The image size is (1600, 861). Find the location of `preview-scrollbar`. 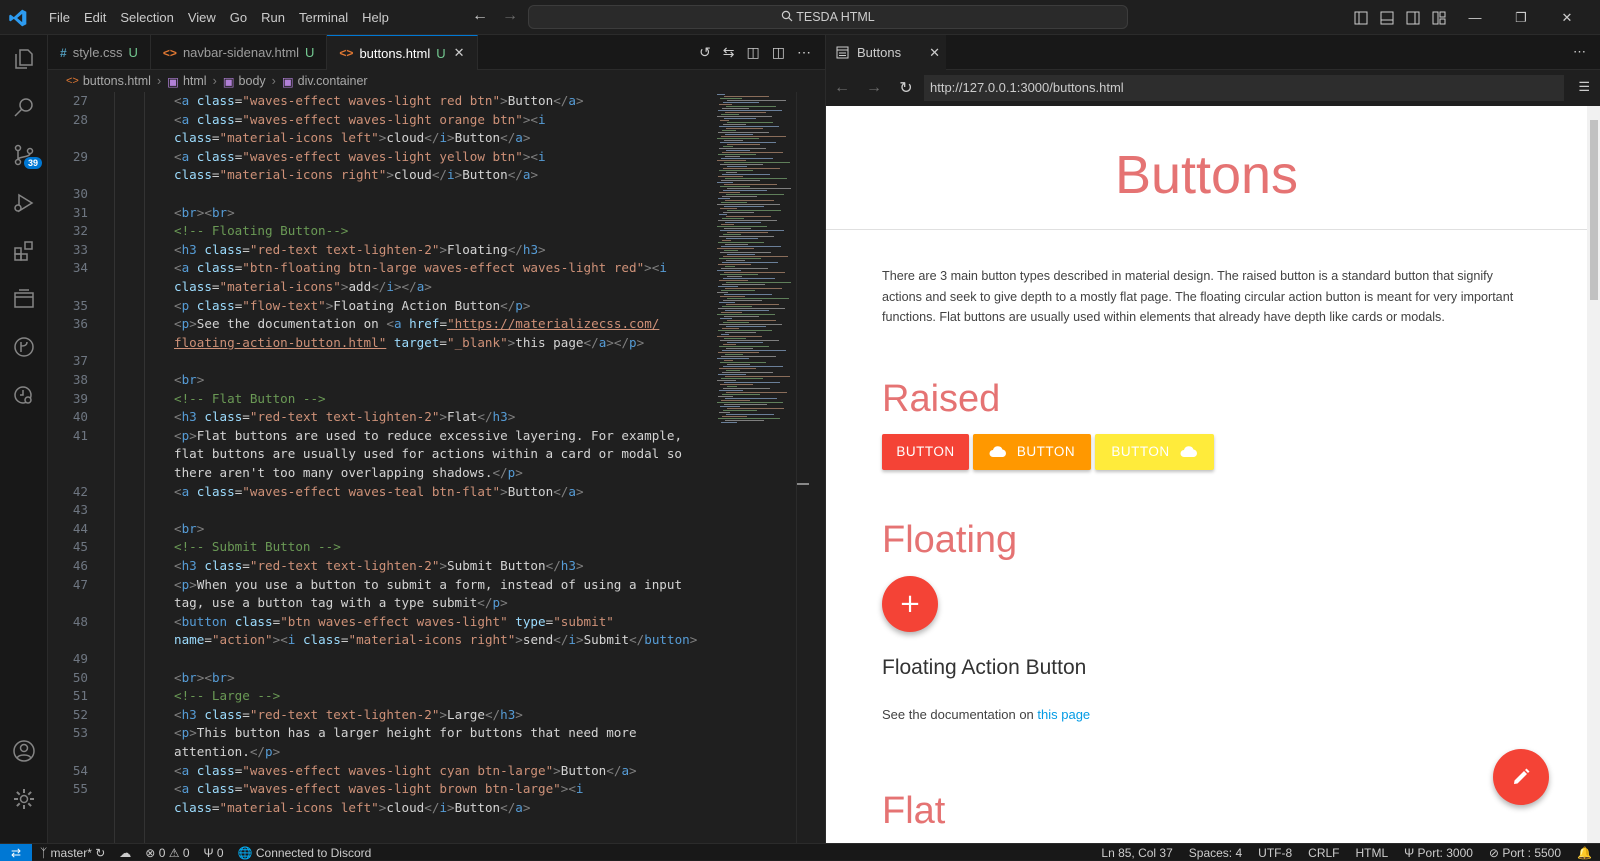

preview-scrollbar is located at coordinates (1593, 474).